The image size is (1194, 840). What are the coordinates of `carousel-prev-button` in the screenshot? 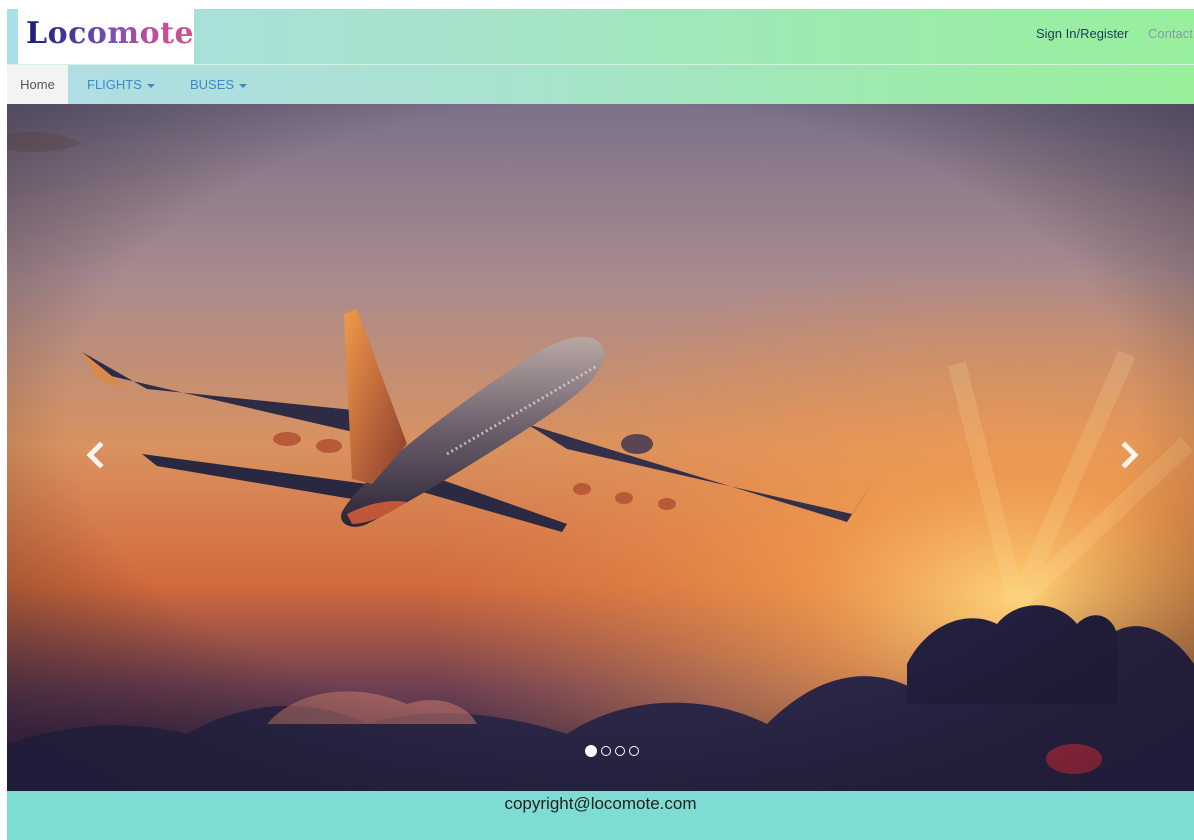 It's located at (96, 455).